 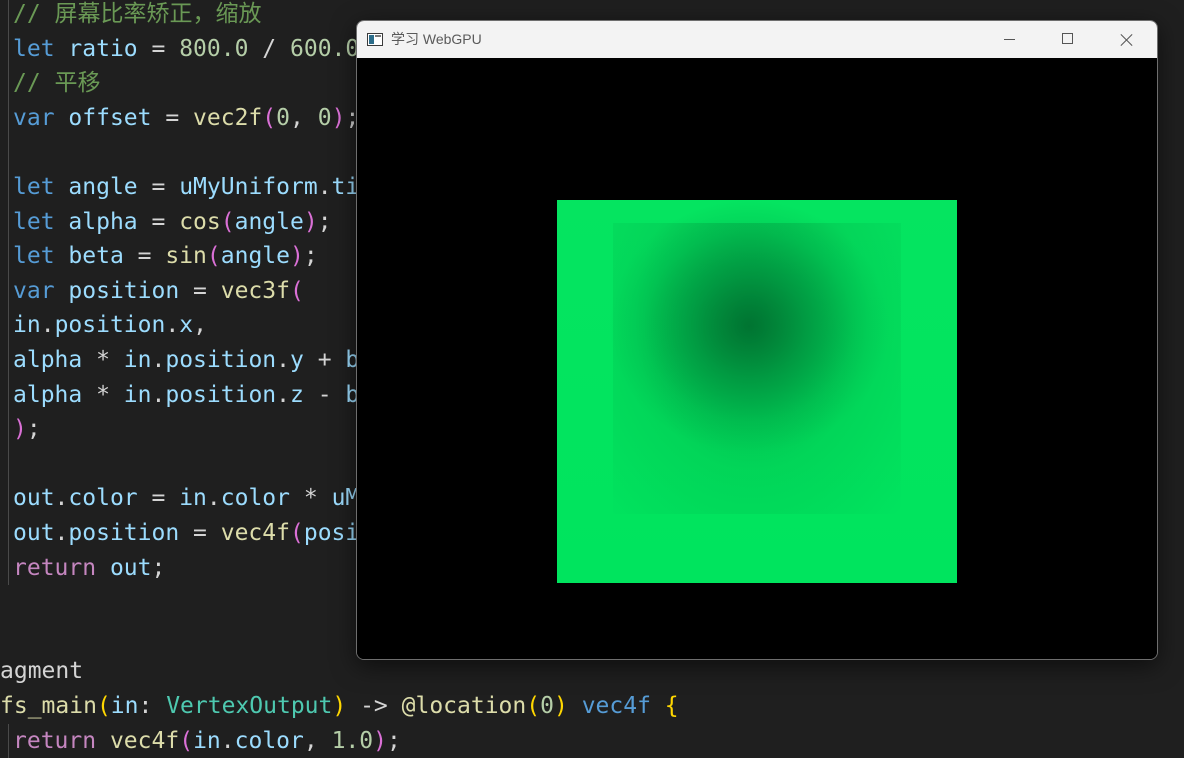 What do you see at coordinates (96, 256) in the screenshot?
I see `code-token: beta` at bounding box center [96, 256].